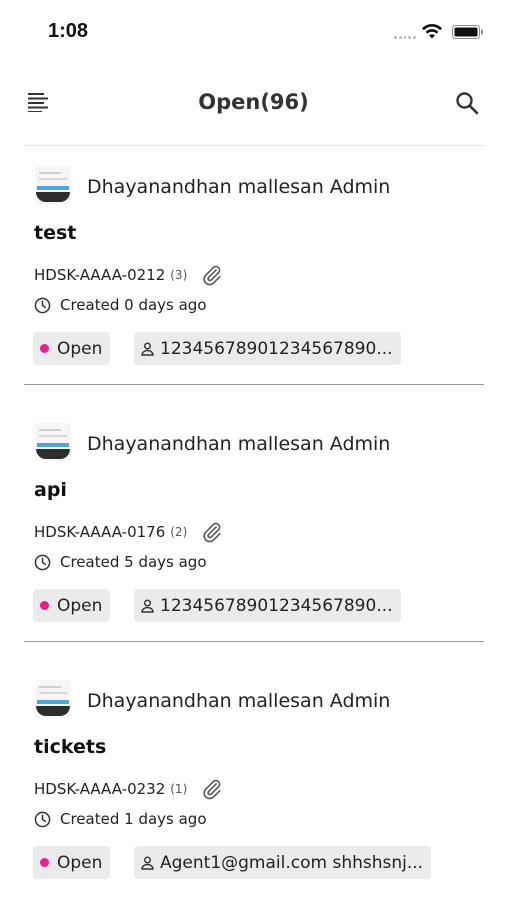 This screenshot has width=507, height=900. Describe the element at coordinates (68, 31) in the screenshot. I see `status-time: 1:08` at that location.